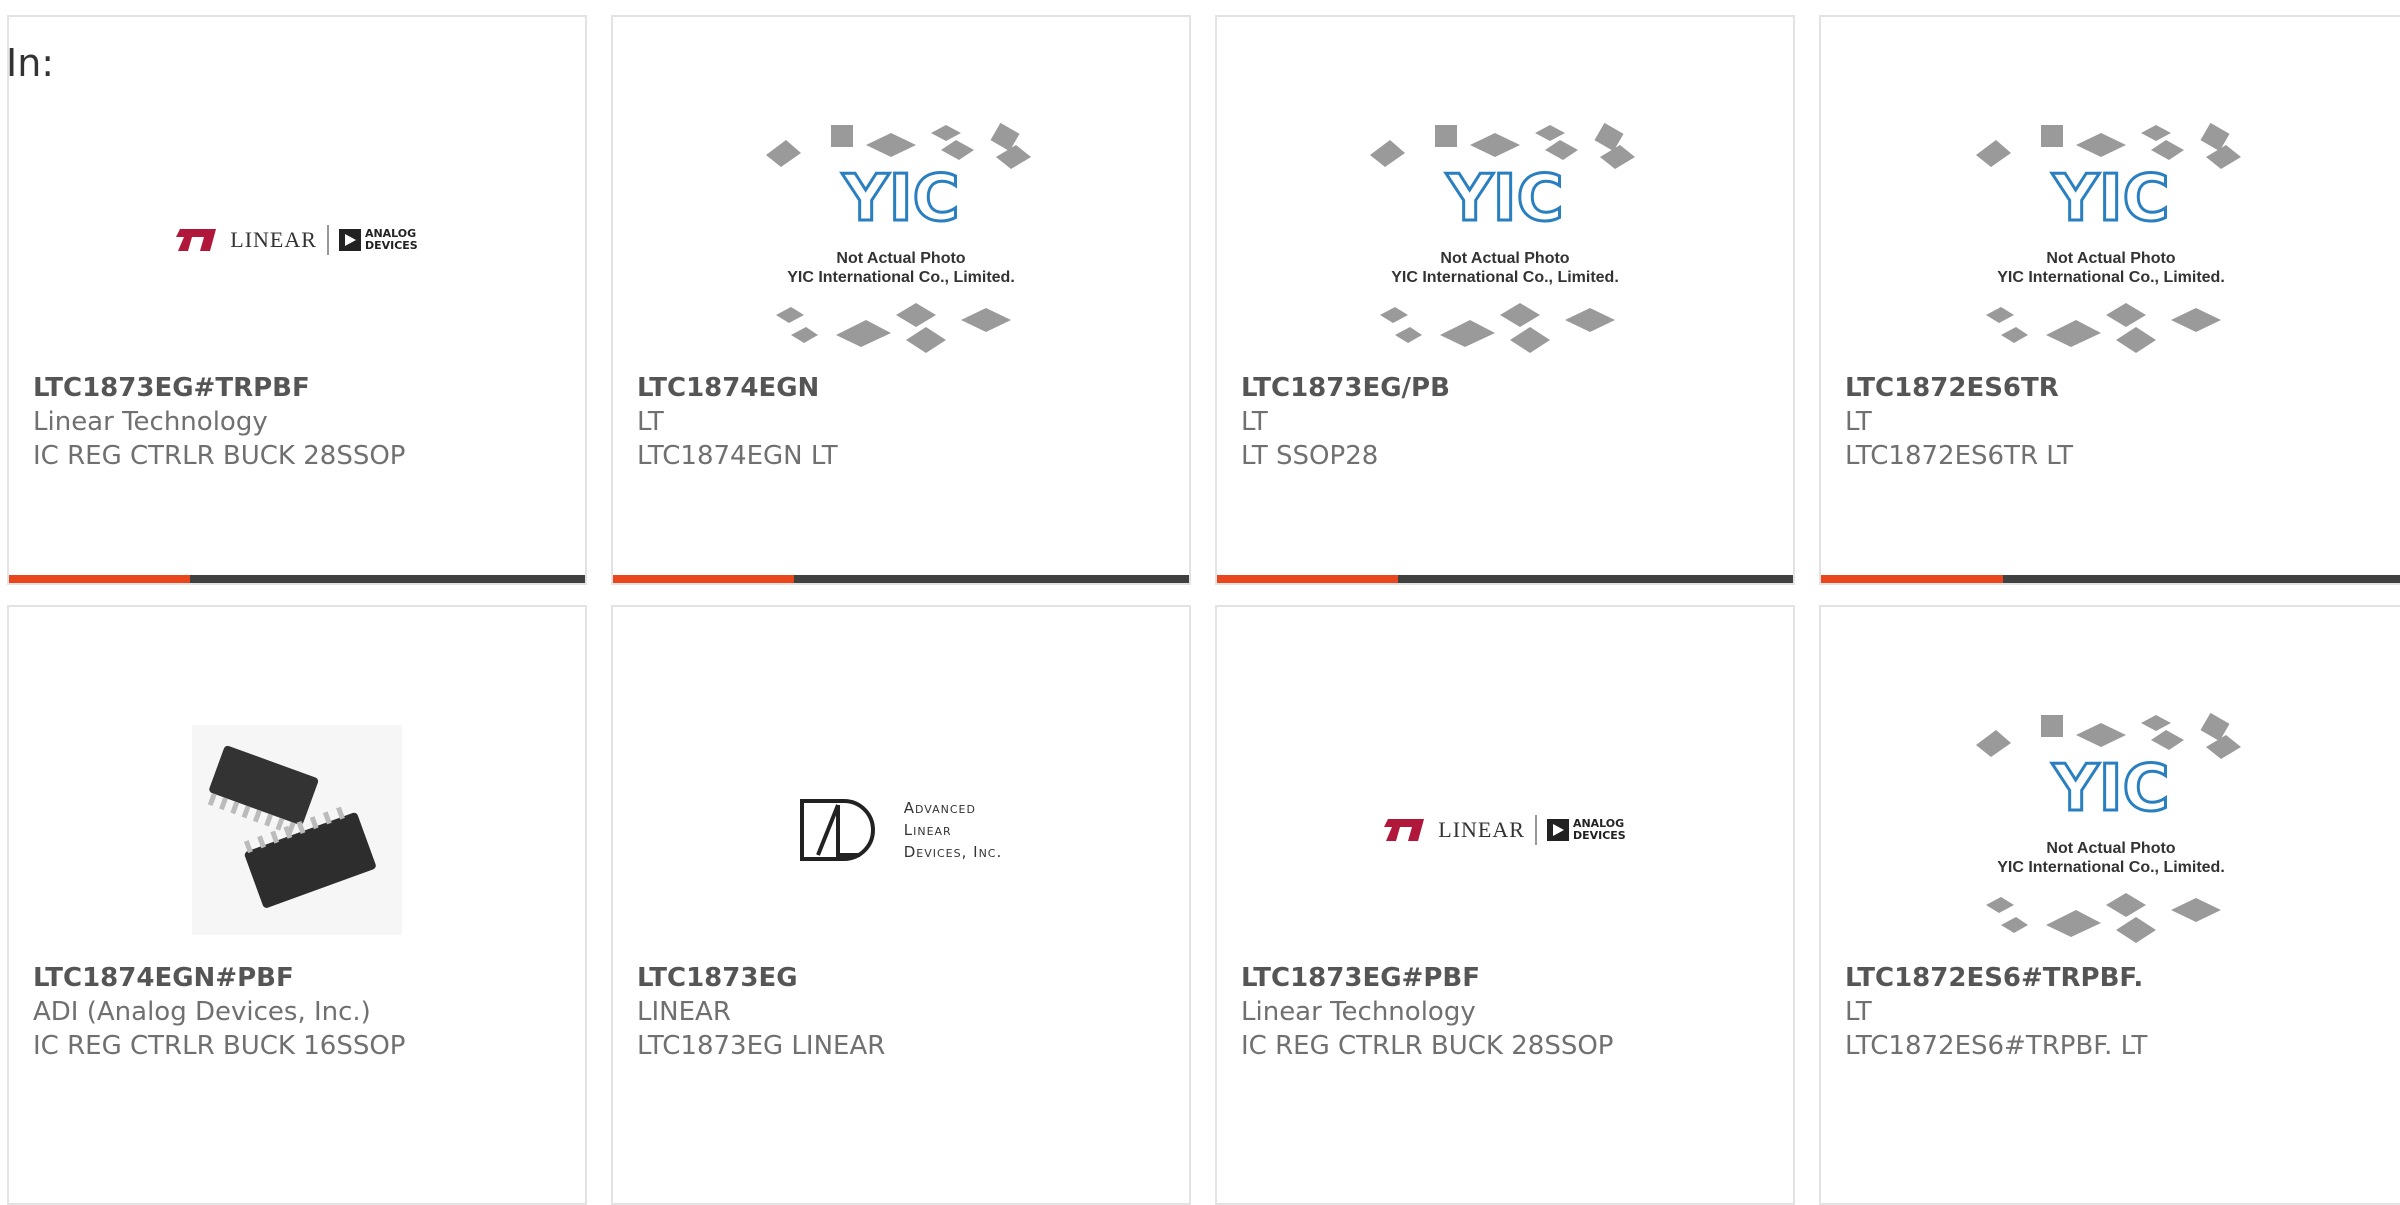  I want to click on manufacturer: ADI (Analog Devices, Inc.), so click(202, 1012).